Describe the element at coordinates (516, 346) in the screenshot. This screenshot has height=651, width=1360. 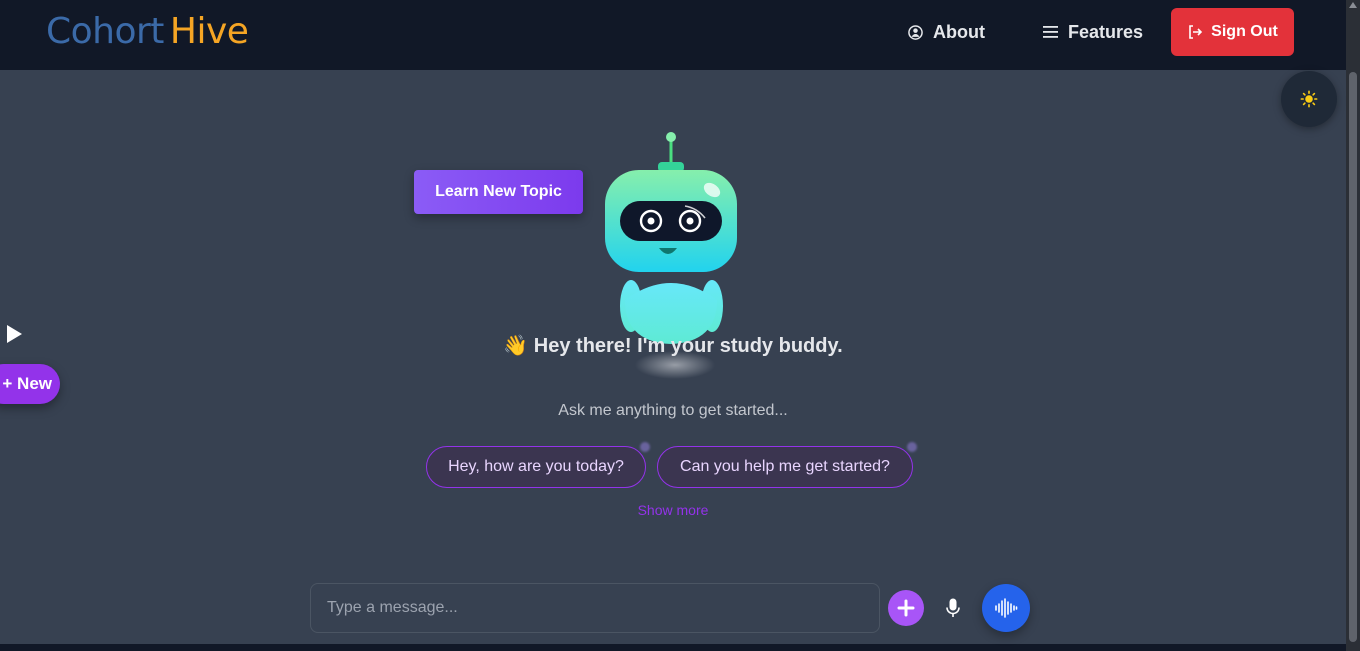
I see `waving-hand-emoji: 👋` at that location.